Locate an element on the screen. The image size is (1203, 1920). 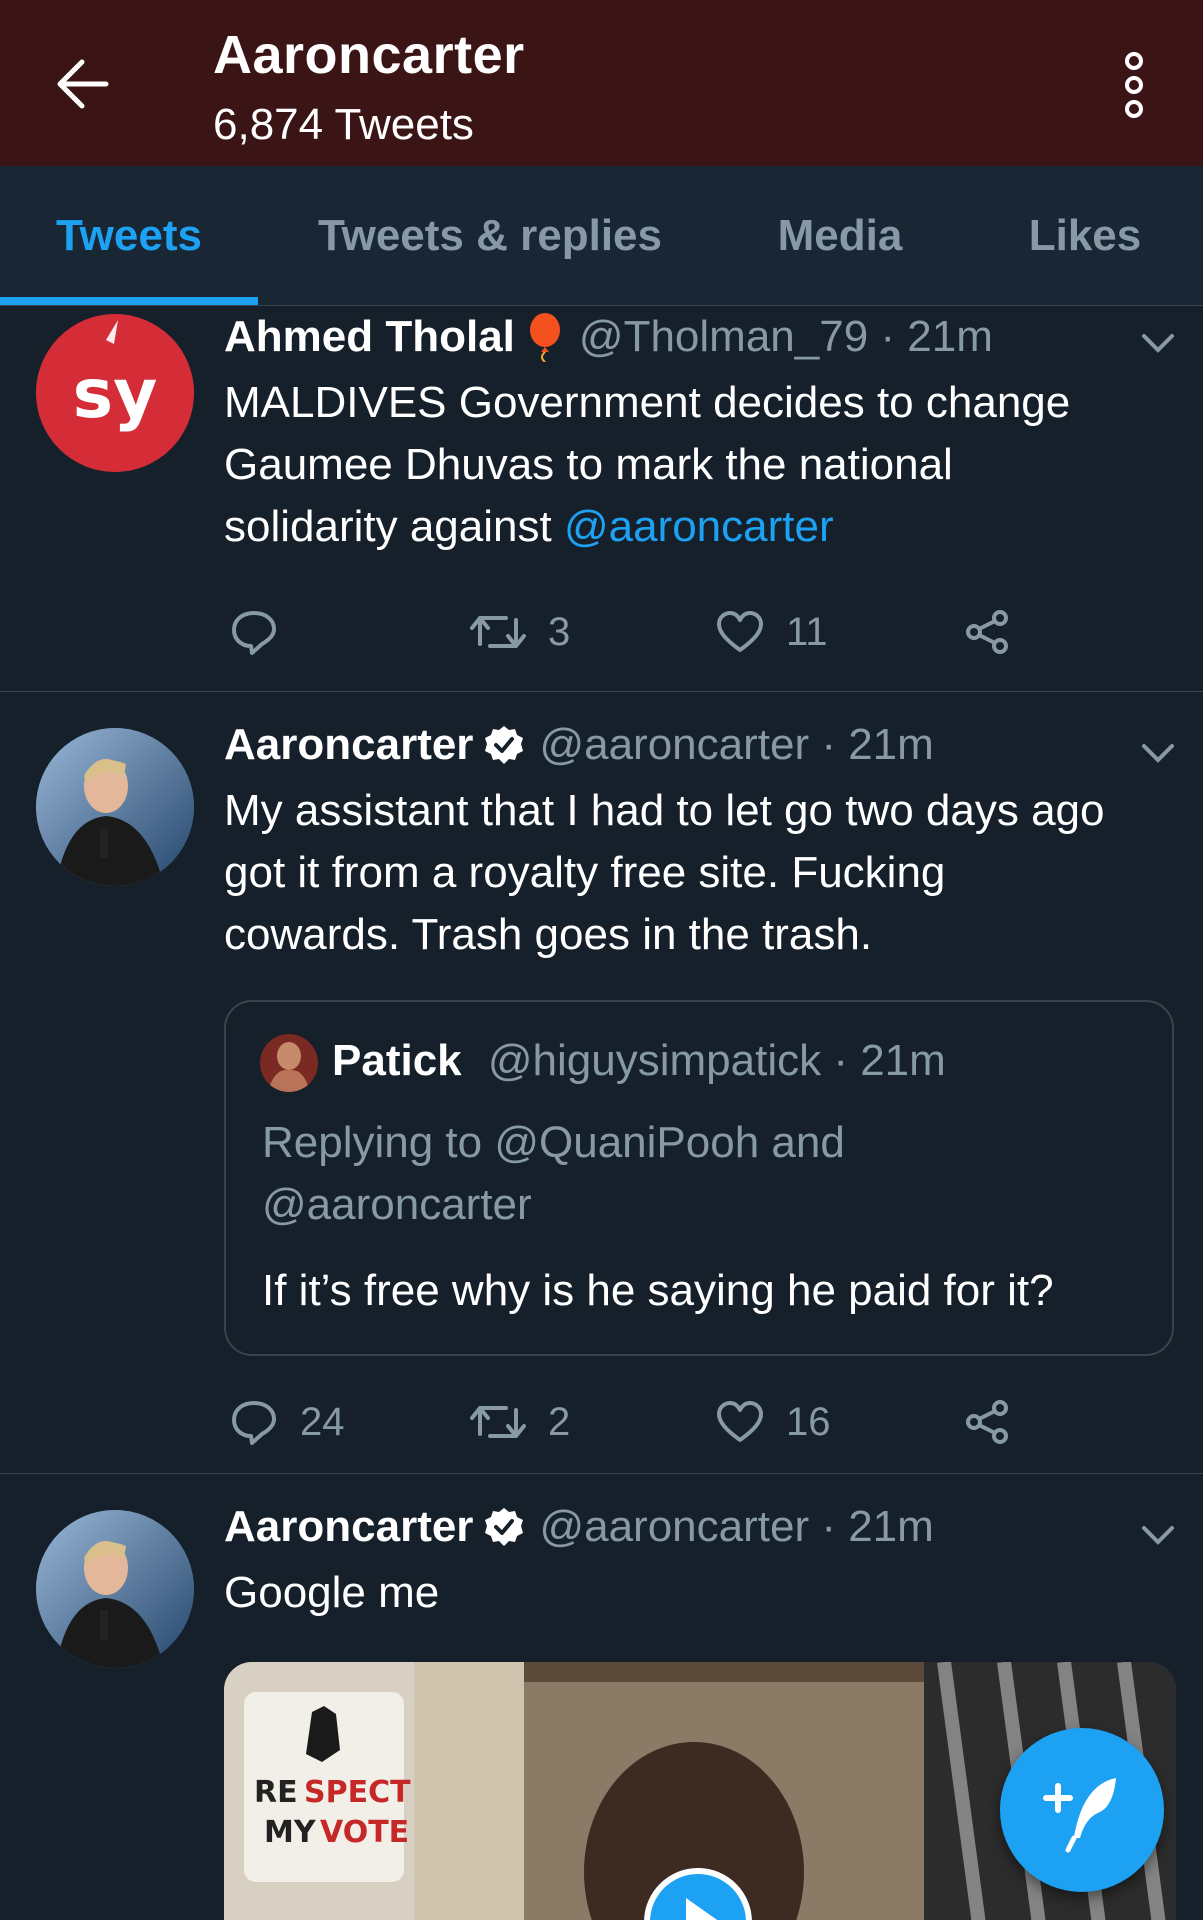
compose-tweet-button is located at coordinates (1082, 1810).